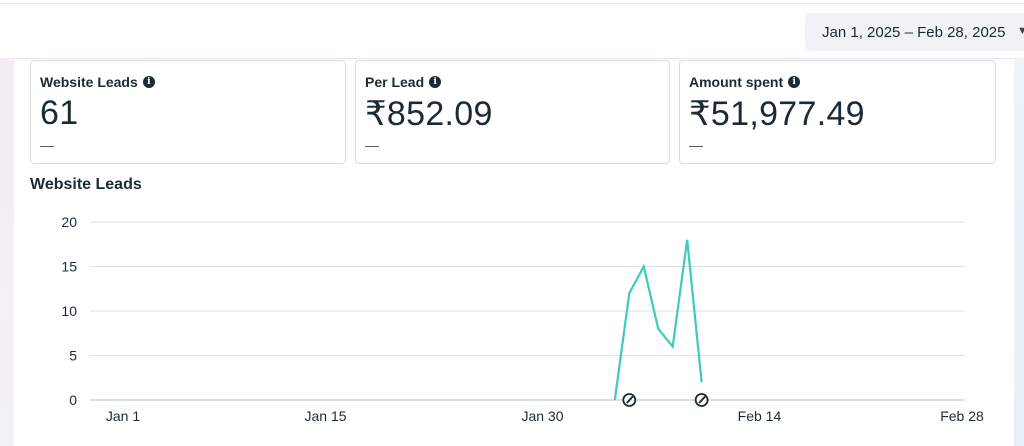 The width and height of the screenshot is (1024, 446). Describe the element at coordinates (73, 400) in the screenshot. I see `y-tick-label: 0` at that location.